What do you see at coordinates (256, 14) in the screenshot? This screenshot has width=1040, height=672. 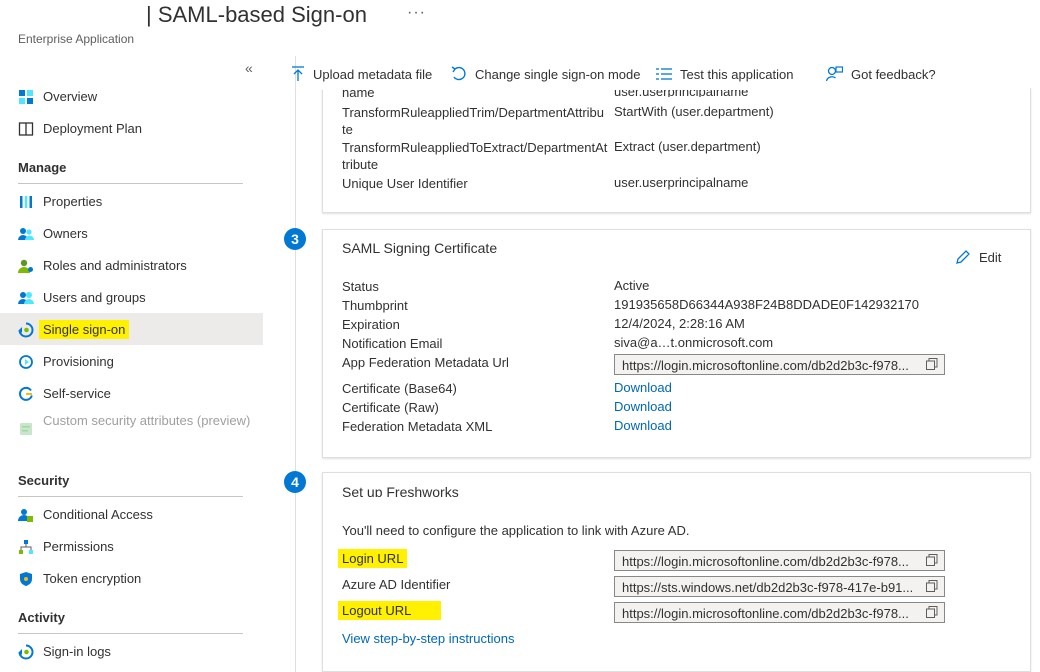 I see `page-title: | SAML-based Sign-on` at bounding box center [256, 14].